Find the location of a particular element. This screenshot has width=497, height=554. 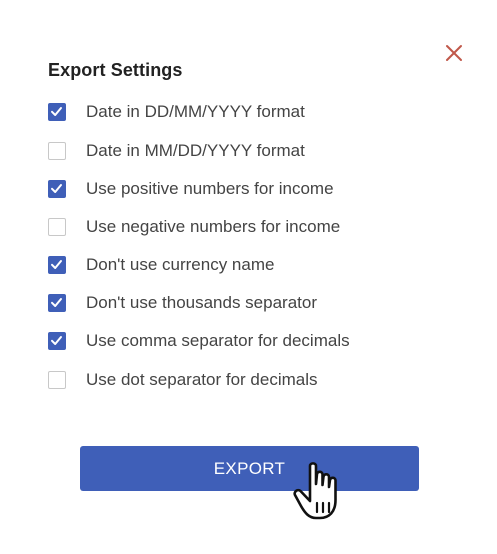

option-label: Date in DD/MM/YYYY format is located at coordinates (195, 111).